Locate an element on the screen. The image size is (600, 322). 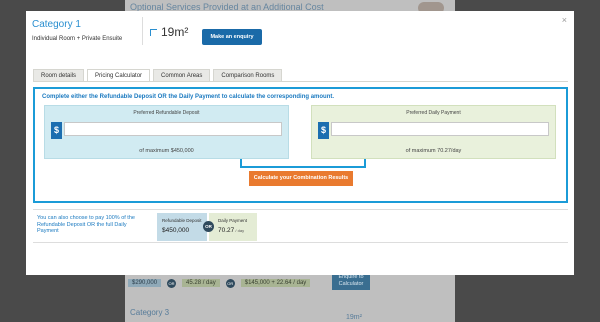
room-size-icon is located at coordinates (154, 34).